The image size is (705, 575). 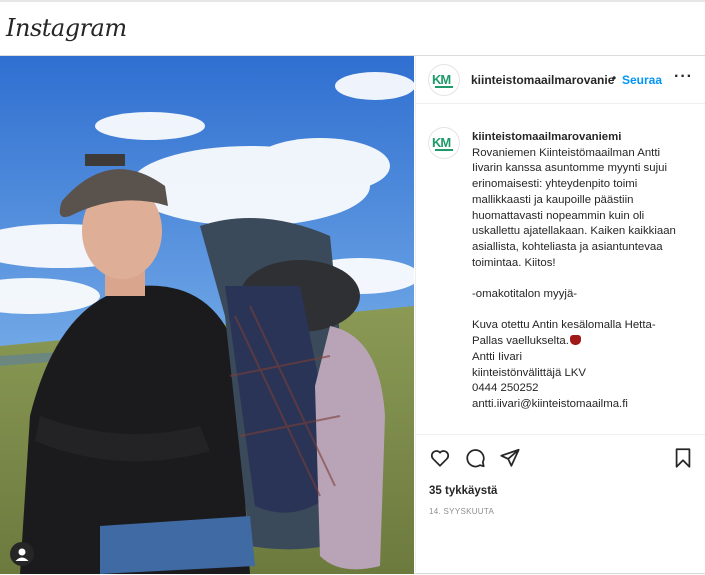 What do you see at coordinates (566, 152) in the screenshot?
I see `caption-line: Rovaniemen Kiinteistömaailman Antti` at bounding box center [566, 152].